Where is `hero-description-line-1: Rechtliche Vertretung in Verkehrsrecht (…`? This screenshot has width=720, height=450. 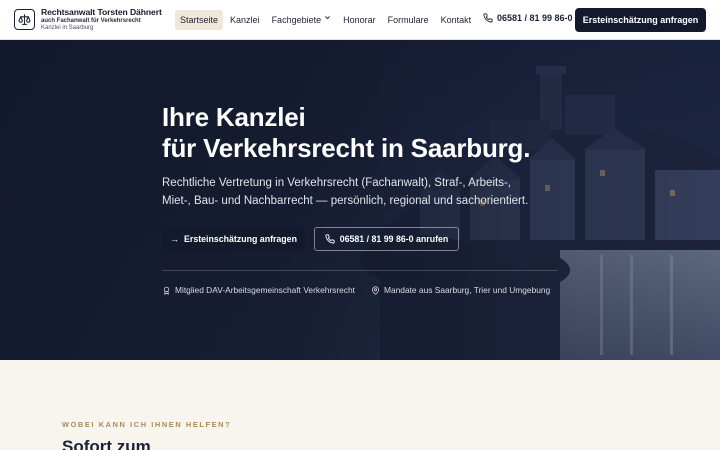
hero-description-line-1: Rechtliche Vertretung in Verkehrsrecht (… is located at coordinates (336, 183).